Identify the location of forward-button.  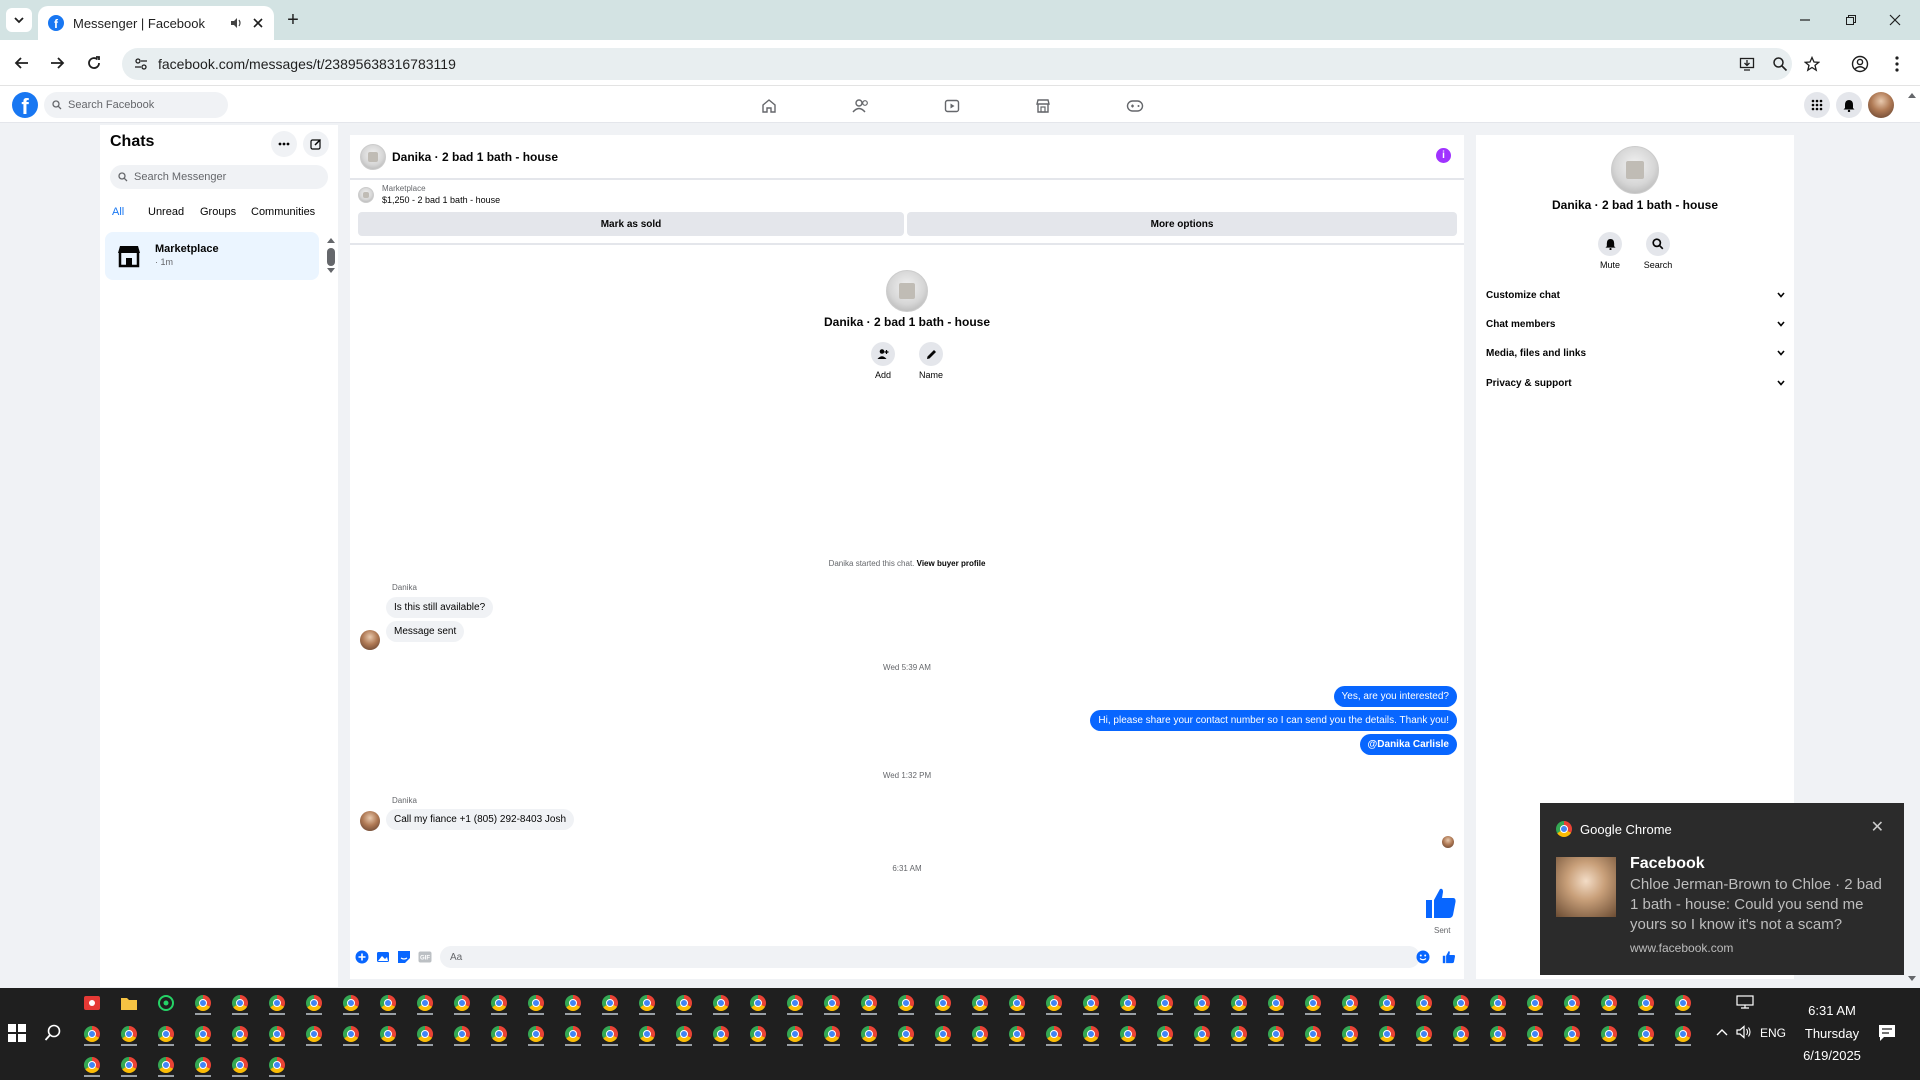
(57, 63).